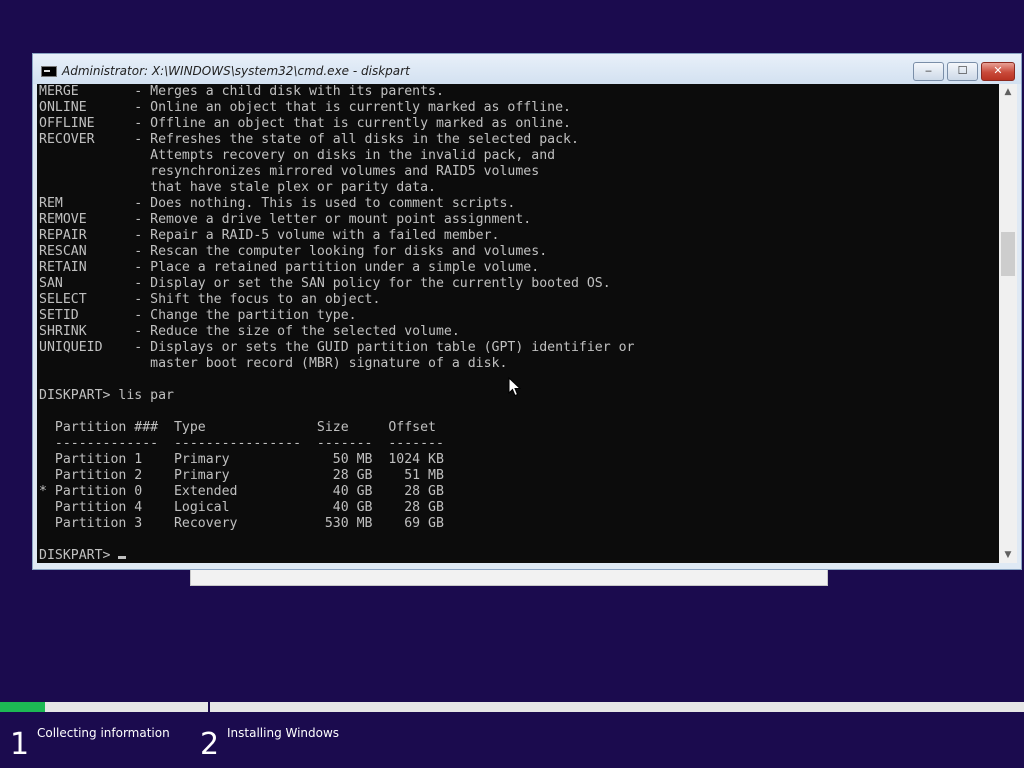 This screenshot has width=1024, height=768. I want to click on maximize-button: ☐, so click(962, 71).